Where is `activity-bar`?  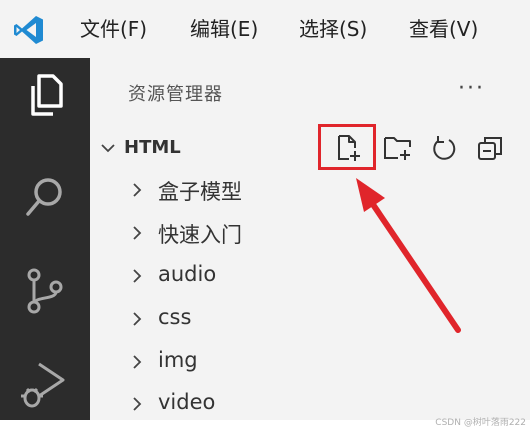
activity-bar is located at coordinates (45, 239).